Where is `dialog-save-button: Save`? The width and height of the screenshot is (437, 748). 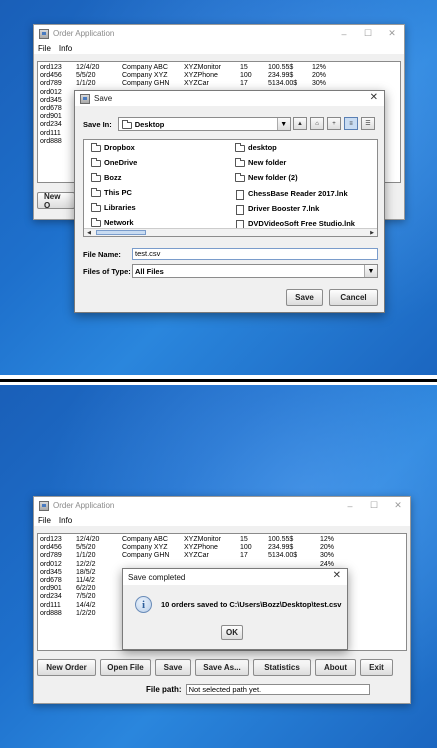 dialog-save-button: Save is located at coordinates (304, 297).